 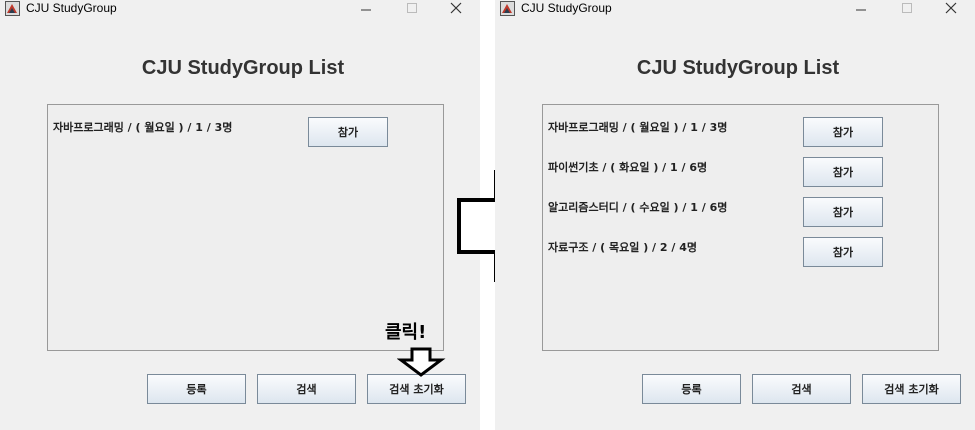 What do you see at coordinates (740, 249) in the screenshot?
I see `list-item: 자료구조 / ( 목요일 ) / 2 / 4명 참가` at bounding box center [740, 249].